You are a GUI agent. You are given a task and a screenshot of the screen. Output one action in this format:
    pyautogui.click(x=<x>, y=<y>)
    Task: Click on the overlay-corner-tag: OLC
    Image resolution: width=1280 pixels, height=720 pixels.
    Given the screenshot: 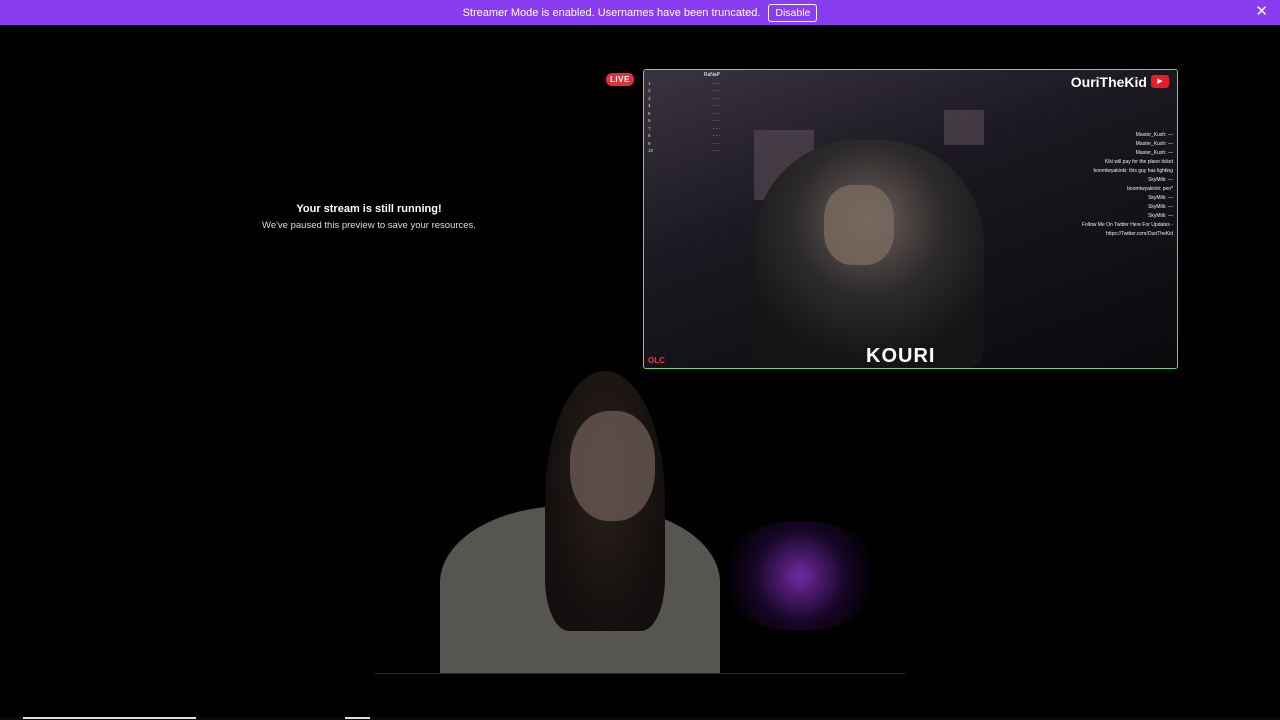 What is the action you would take?
    pyautogui.click(x=656, y=360)
    